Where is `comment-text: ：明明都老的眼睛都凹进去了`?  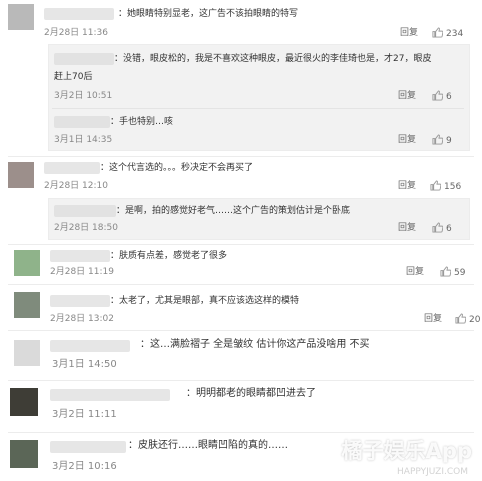
comment-text: ：明明都老的眼睛都凹进去了 is located at coordinates (251, 393).